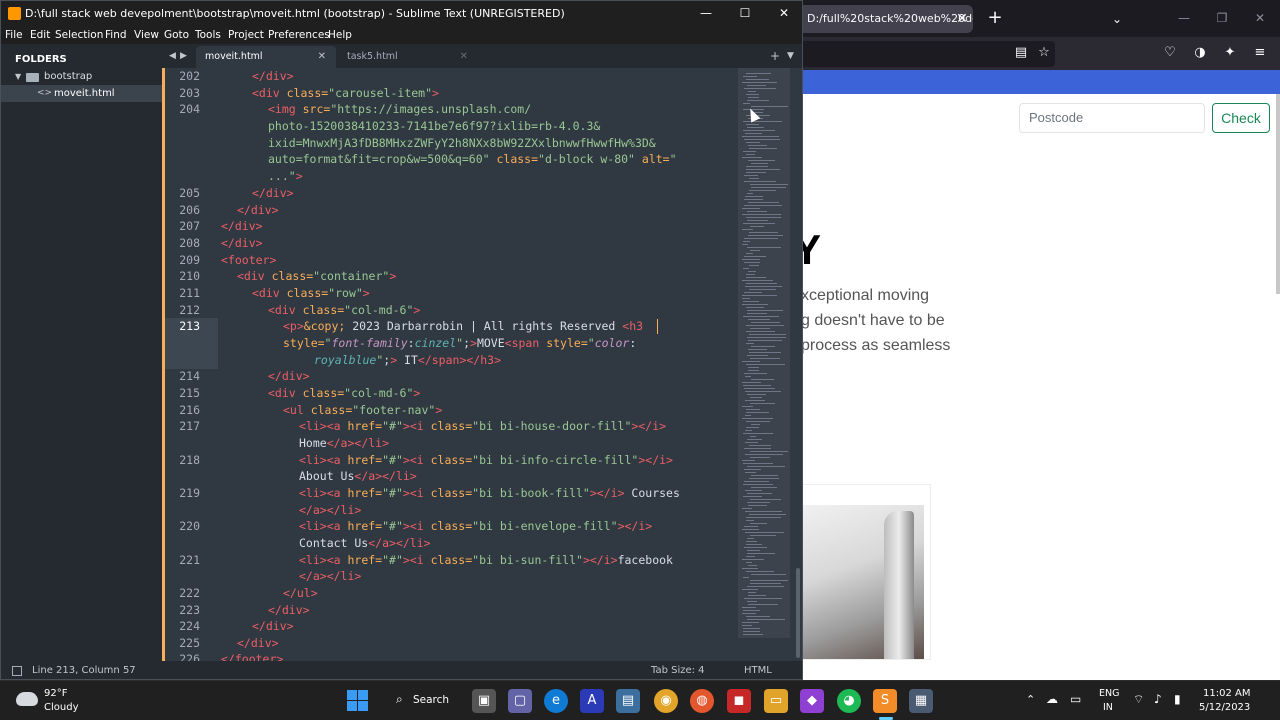  What do you see at coordinates (407, 360) in the screenshot?
I see `code-line-wrap: royalblue";> IT</span></h3>` at bounding box center [407, 360].